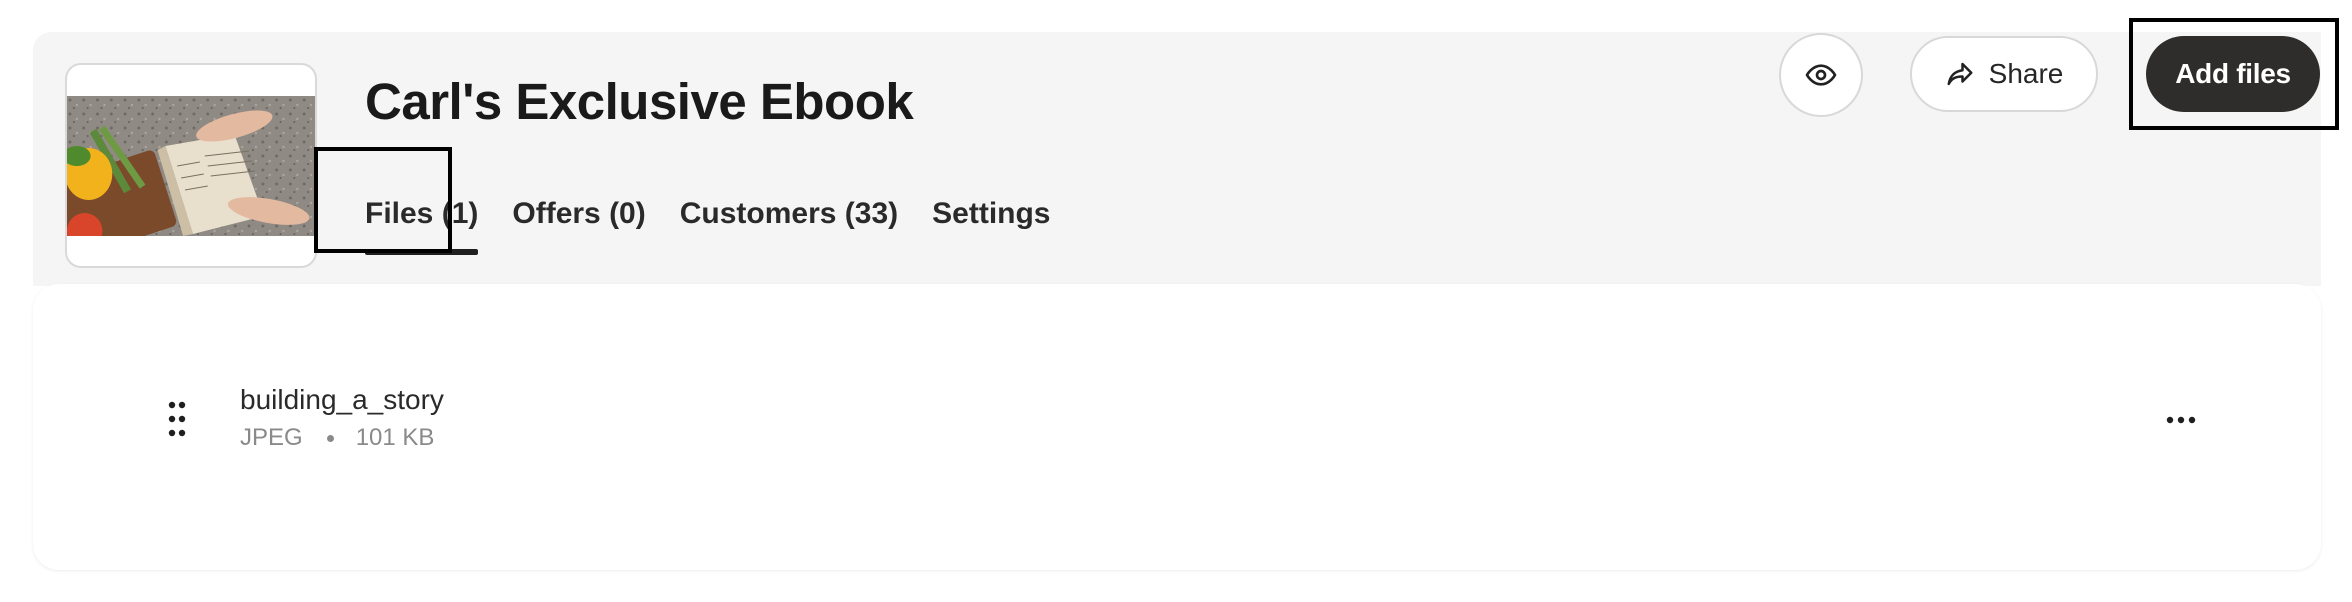  Describe the element at coordinates (271, 437) in the screenshot. I see `file-type: JPEG` at that location.